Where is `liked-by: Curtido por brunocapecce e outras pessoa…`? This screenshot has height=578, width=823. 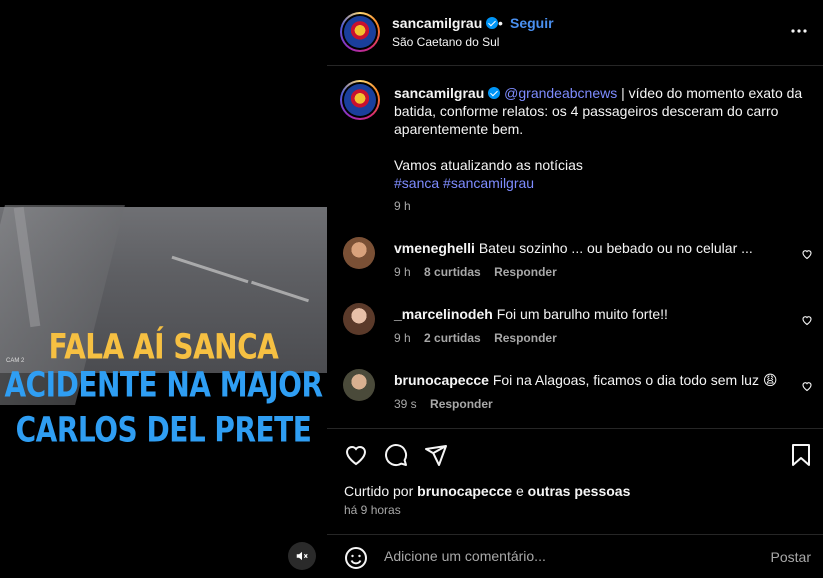
liked-by: Curtido por brunocapecce e outras pessoa… is located at coordinates (487, 491).